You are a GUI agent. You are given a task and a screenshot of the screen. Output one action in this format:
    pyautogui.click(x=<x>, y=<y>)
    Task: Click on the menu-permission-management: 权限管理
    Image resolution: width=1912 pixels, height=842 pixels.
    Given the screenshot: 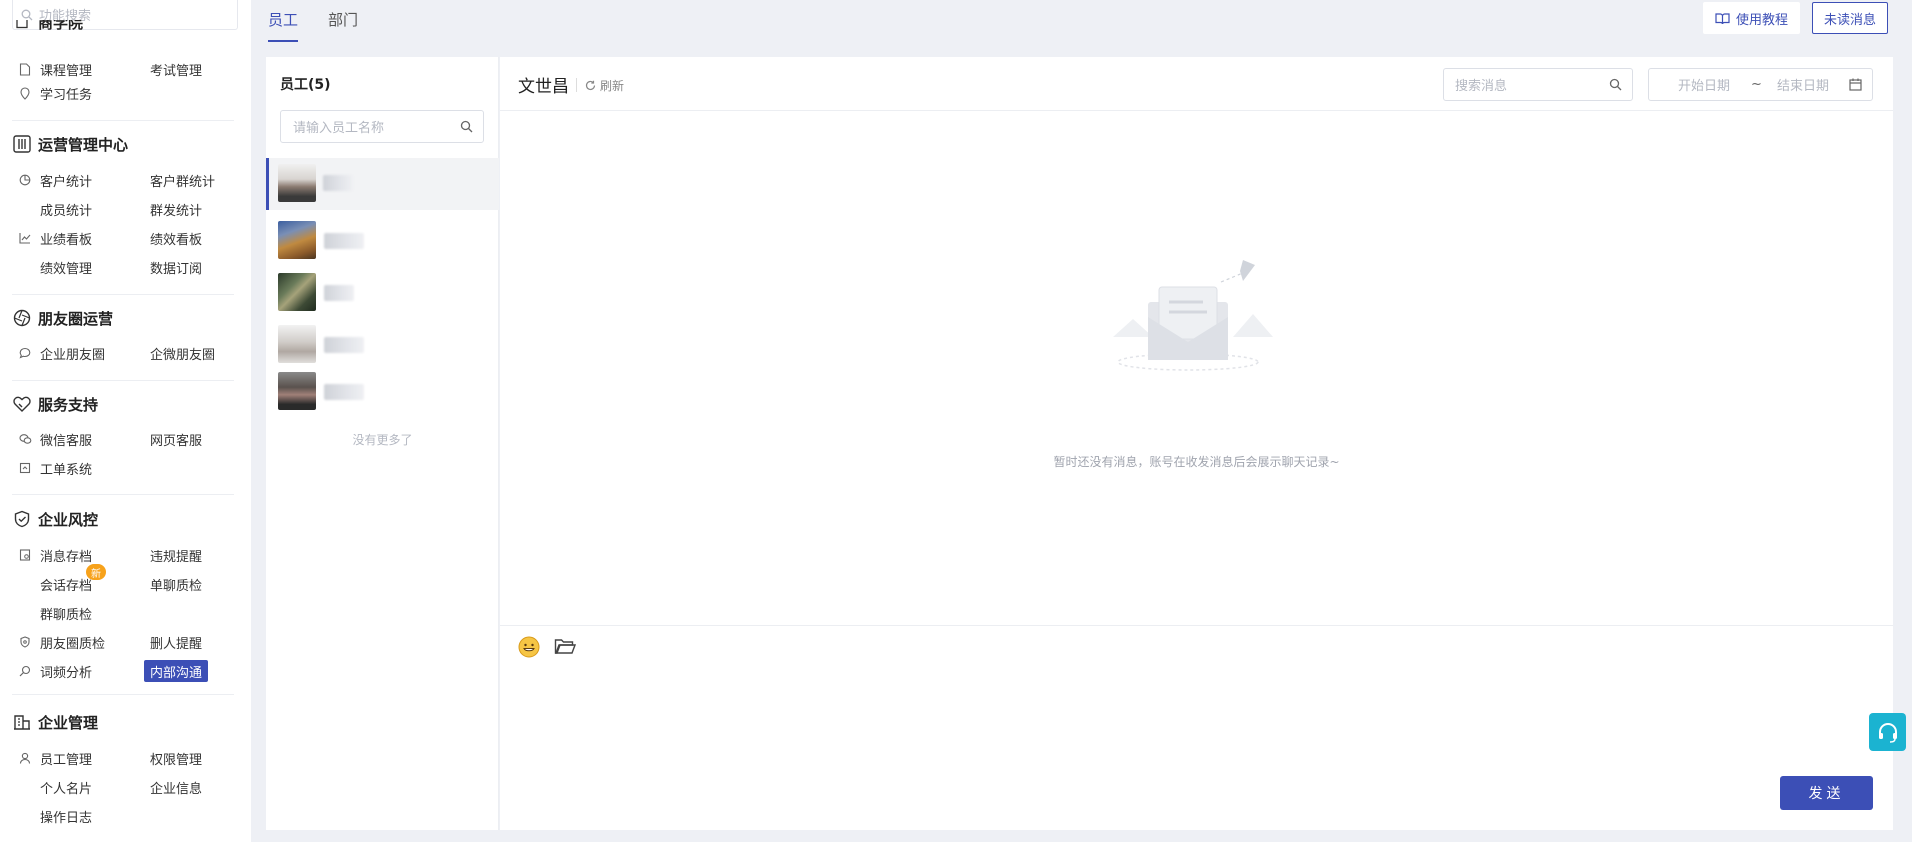 What is the action you would take?
    pyautogui.click(x=176, y=758)
    